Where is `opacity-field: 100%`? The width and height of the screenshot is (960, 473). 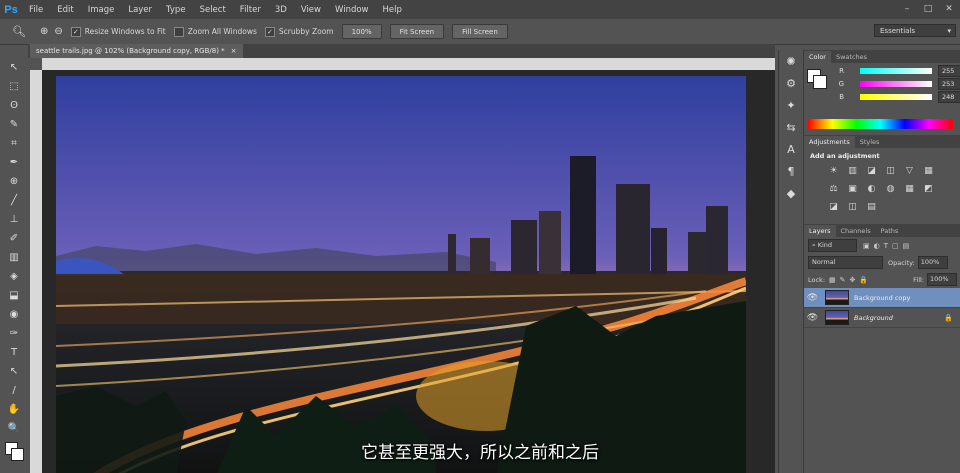 opacity-field: 100% is located at coordinates (932, 262).